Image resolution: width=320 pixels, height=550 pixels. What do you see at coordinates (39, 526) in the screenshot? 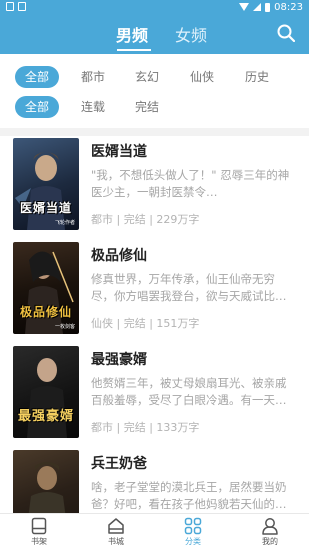
I see `bookshelf-icon` at bounding box center [39, 526].